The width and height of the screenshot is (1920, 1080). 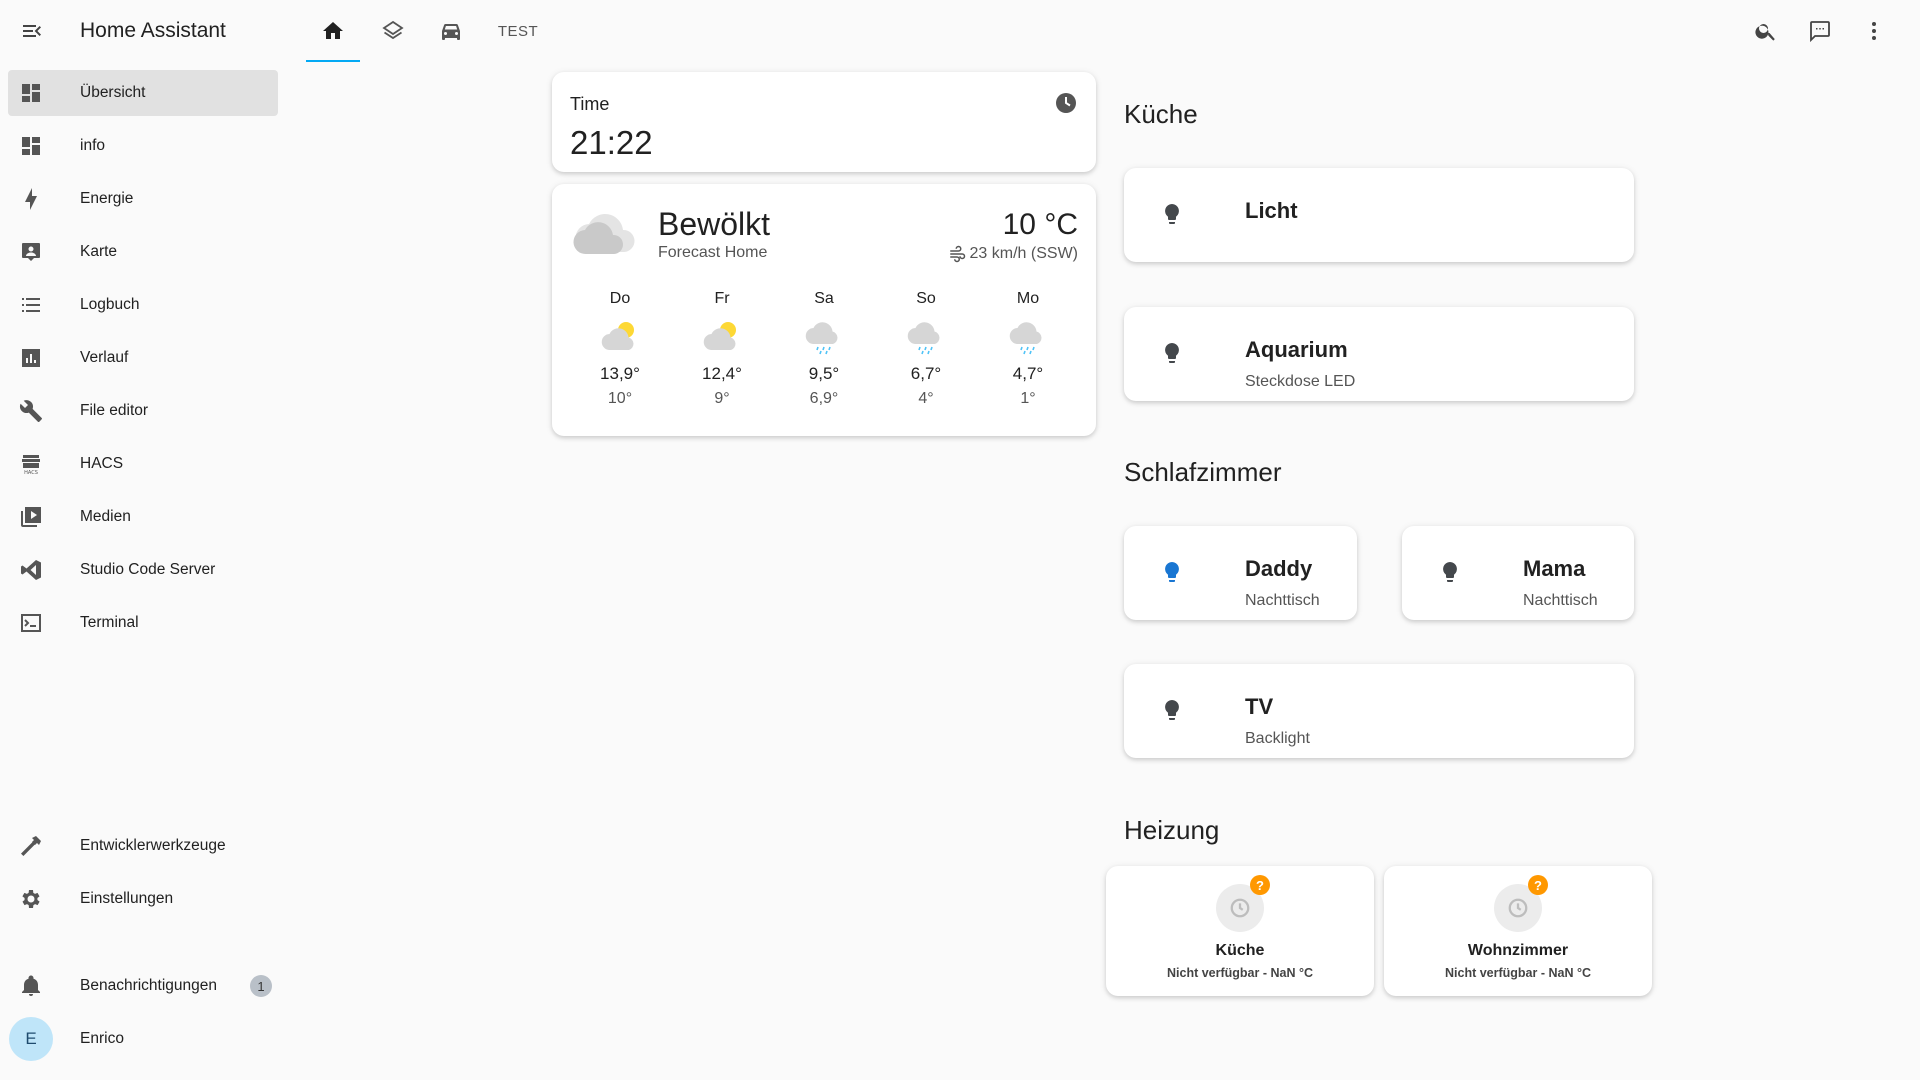 I want to click on section-title-heizung: Heizung, so click(x=1172, y=830).